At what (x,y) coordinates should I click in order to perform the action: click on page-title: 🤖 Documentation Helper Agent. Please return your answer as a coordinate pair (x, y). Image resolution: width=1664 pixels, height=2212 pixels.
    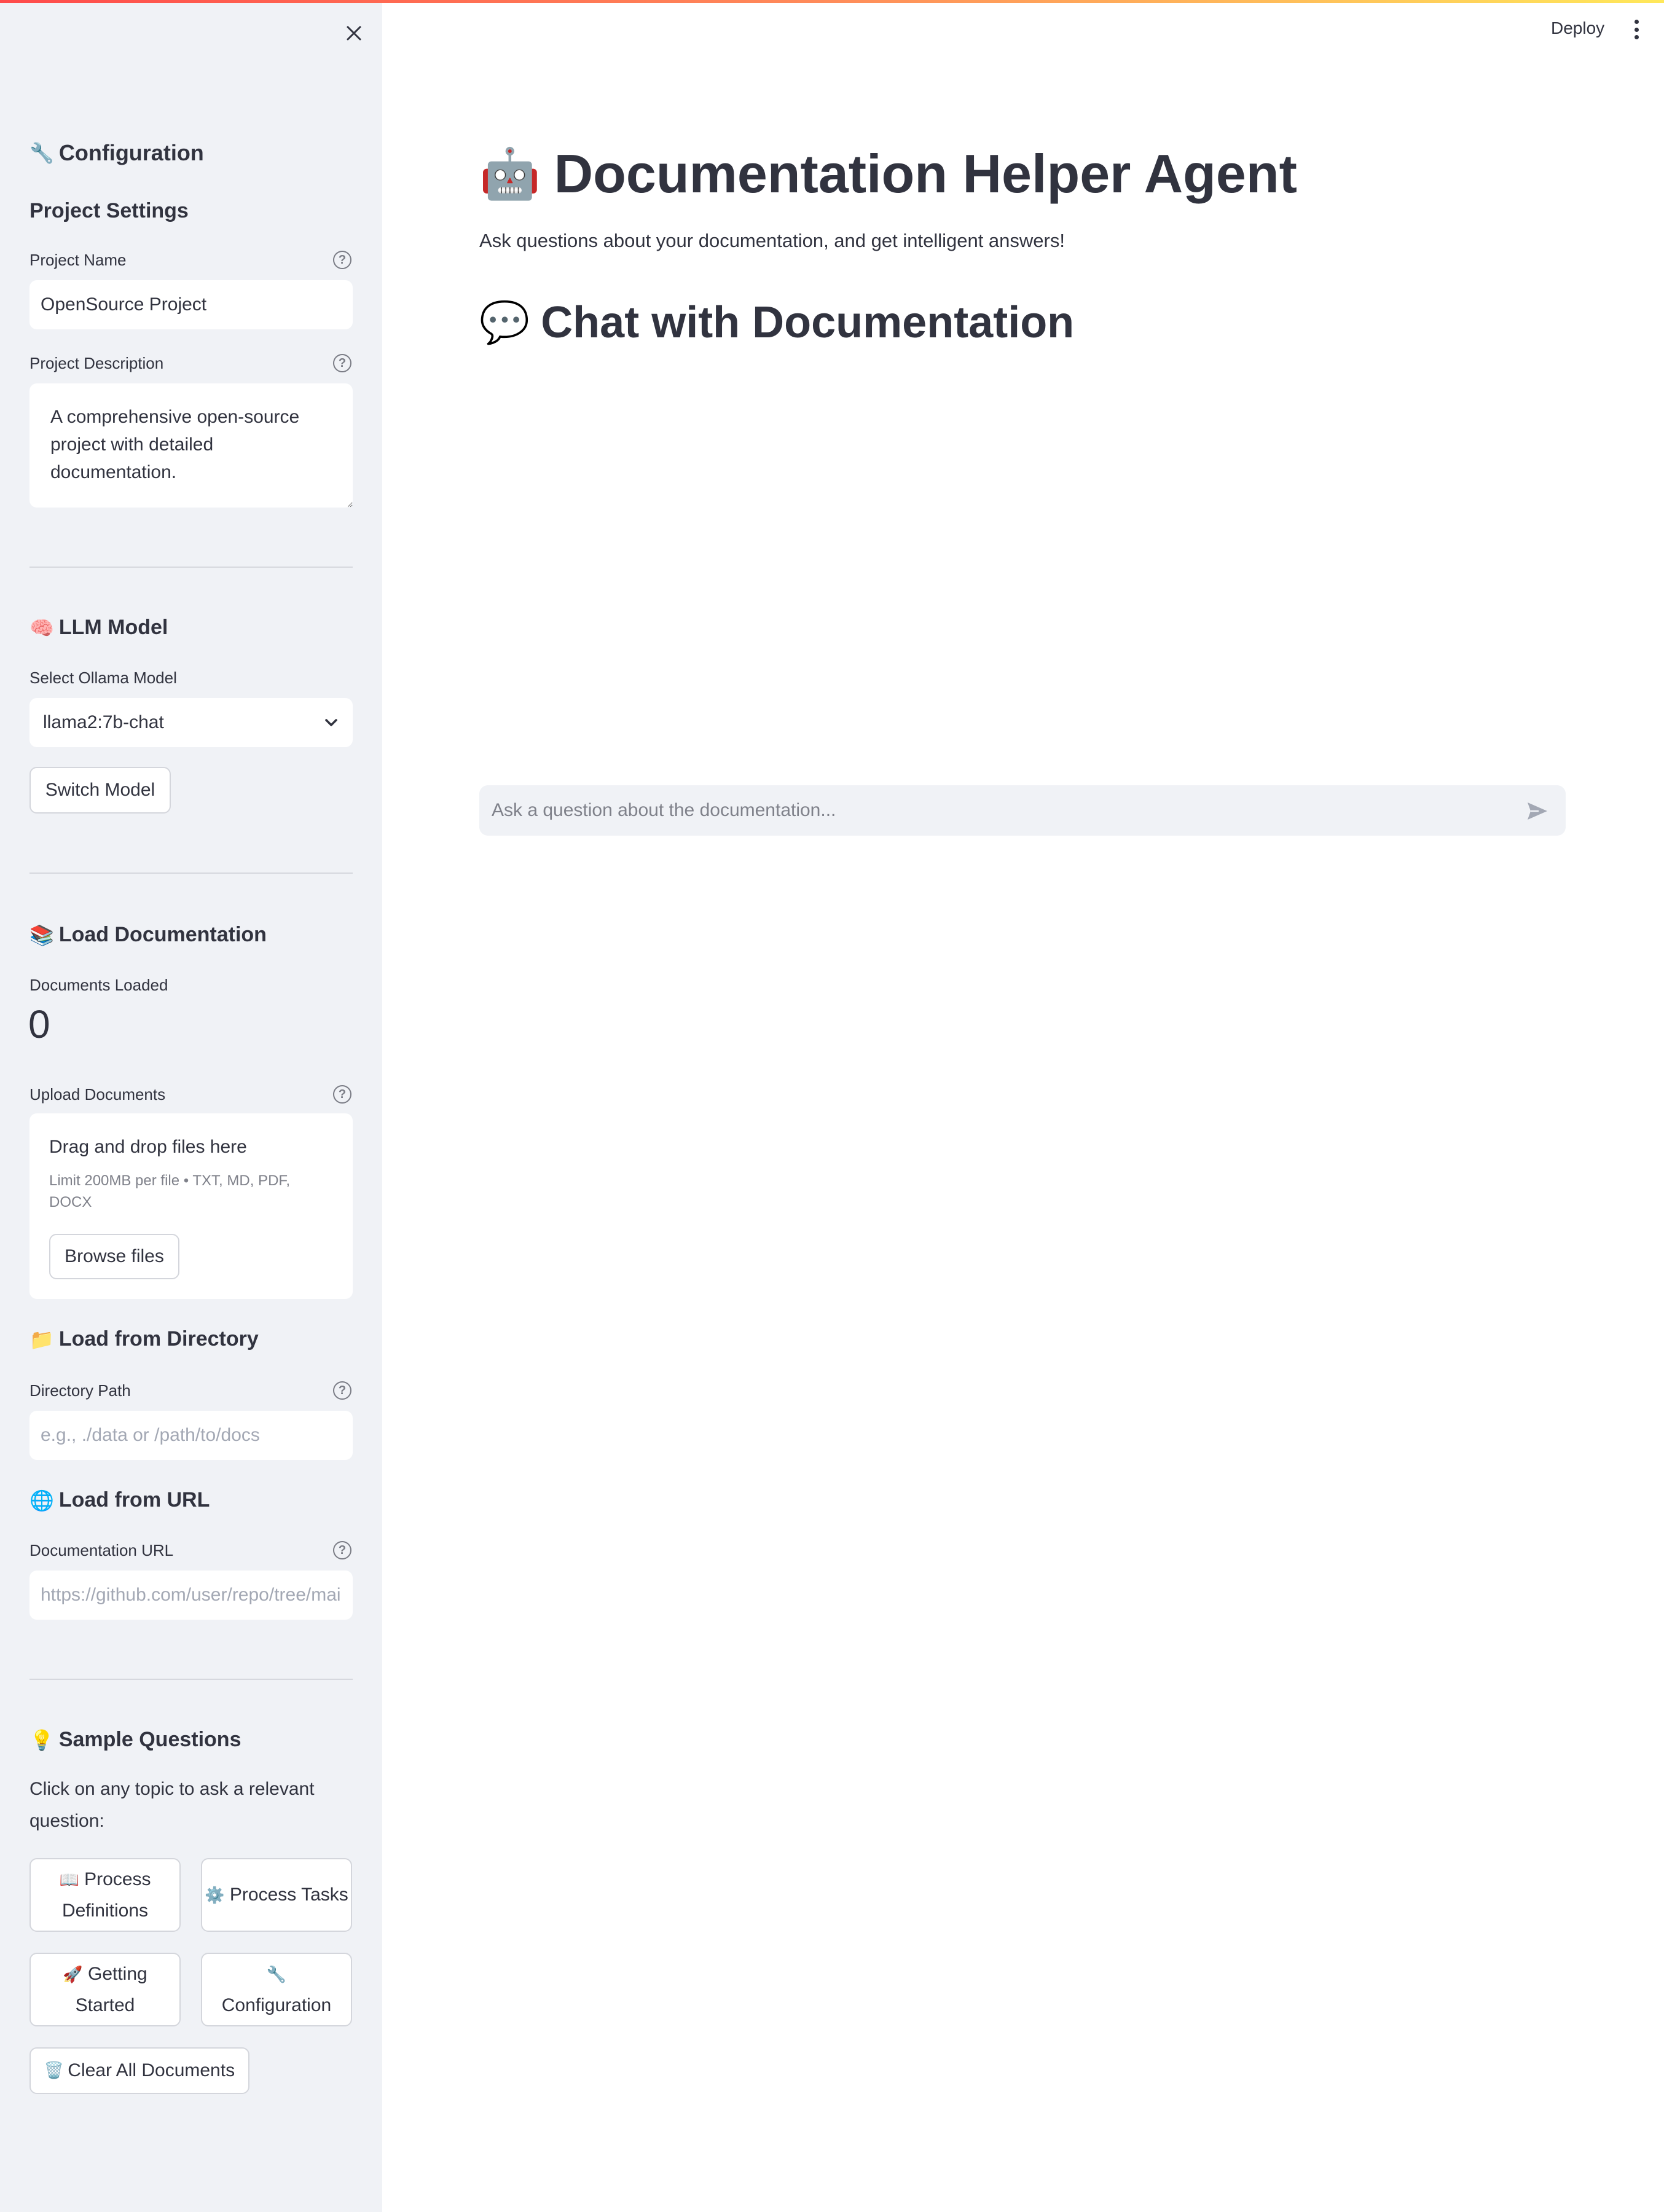
    Looking at the image, I should click on (888, 174).